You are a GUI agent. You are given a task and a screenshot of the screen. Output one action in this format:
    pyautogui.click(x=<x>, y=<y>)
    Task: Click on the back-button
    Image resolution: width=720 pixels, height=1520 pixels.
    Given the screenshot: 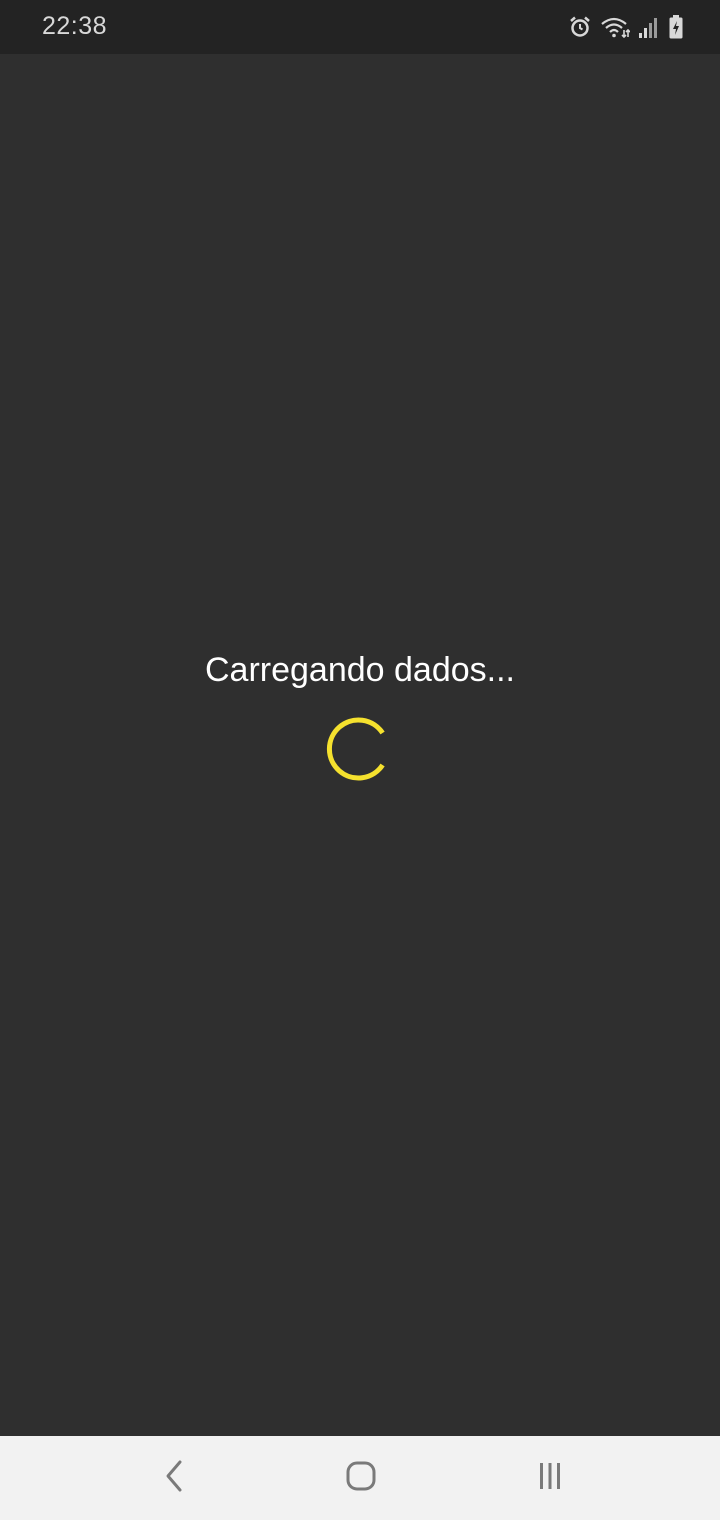 What is the action you would take?
    pyautogui.click(x=175, y=1478)
    